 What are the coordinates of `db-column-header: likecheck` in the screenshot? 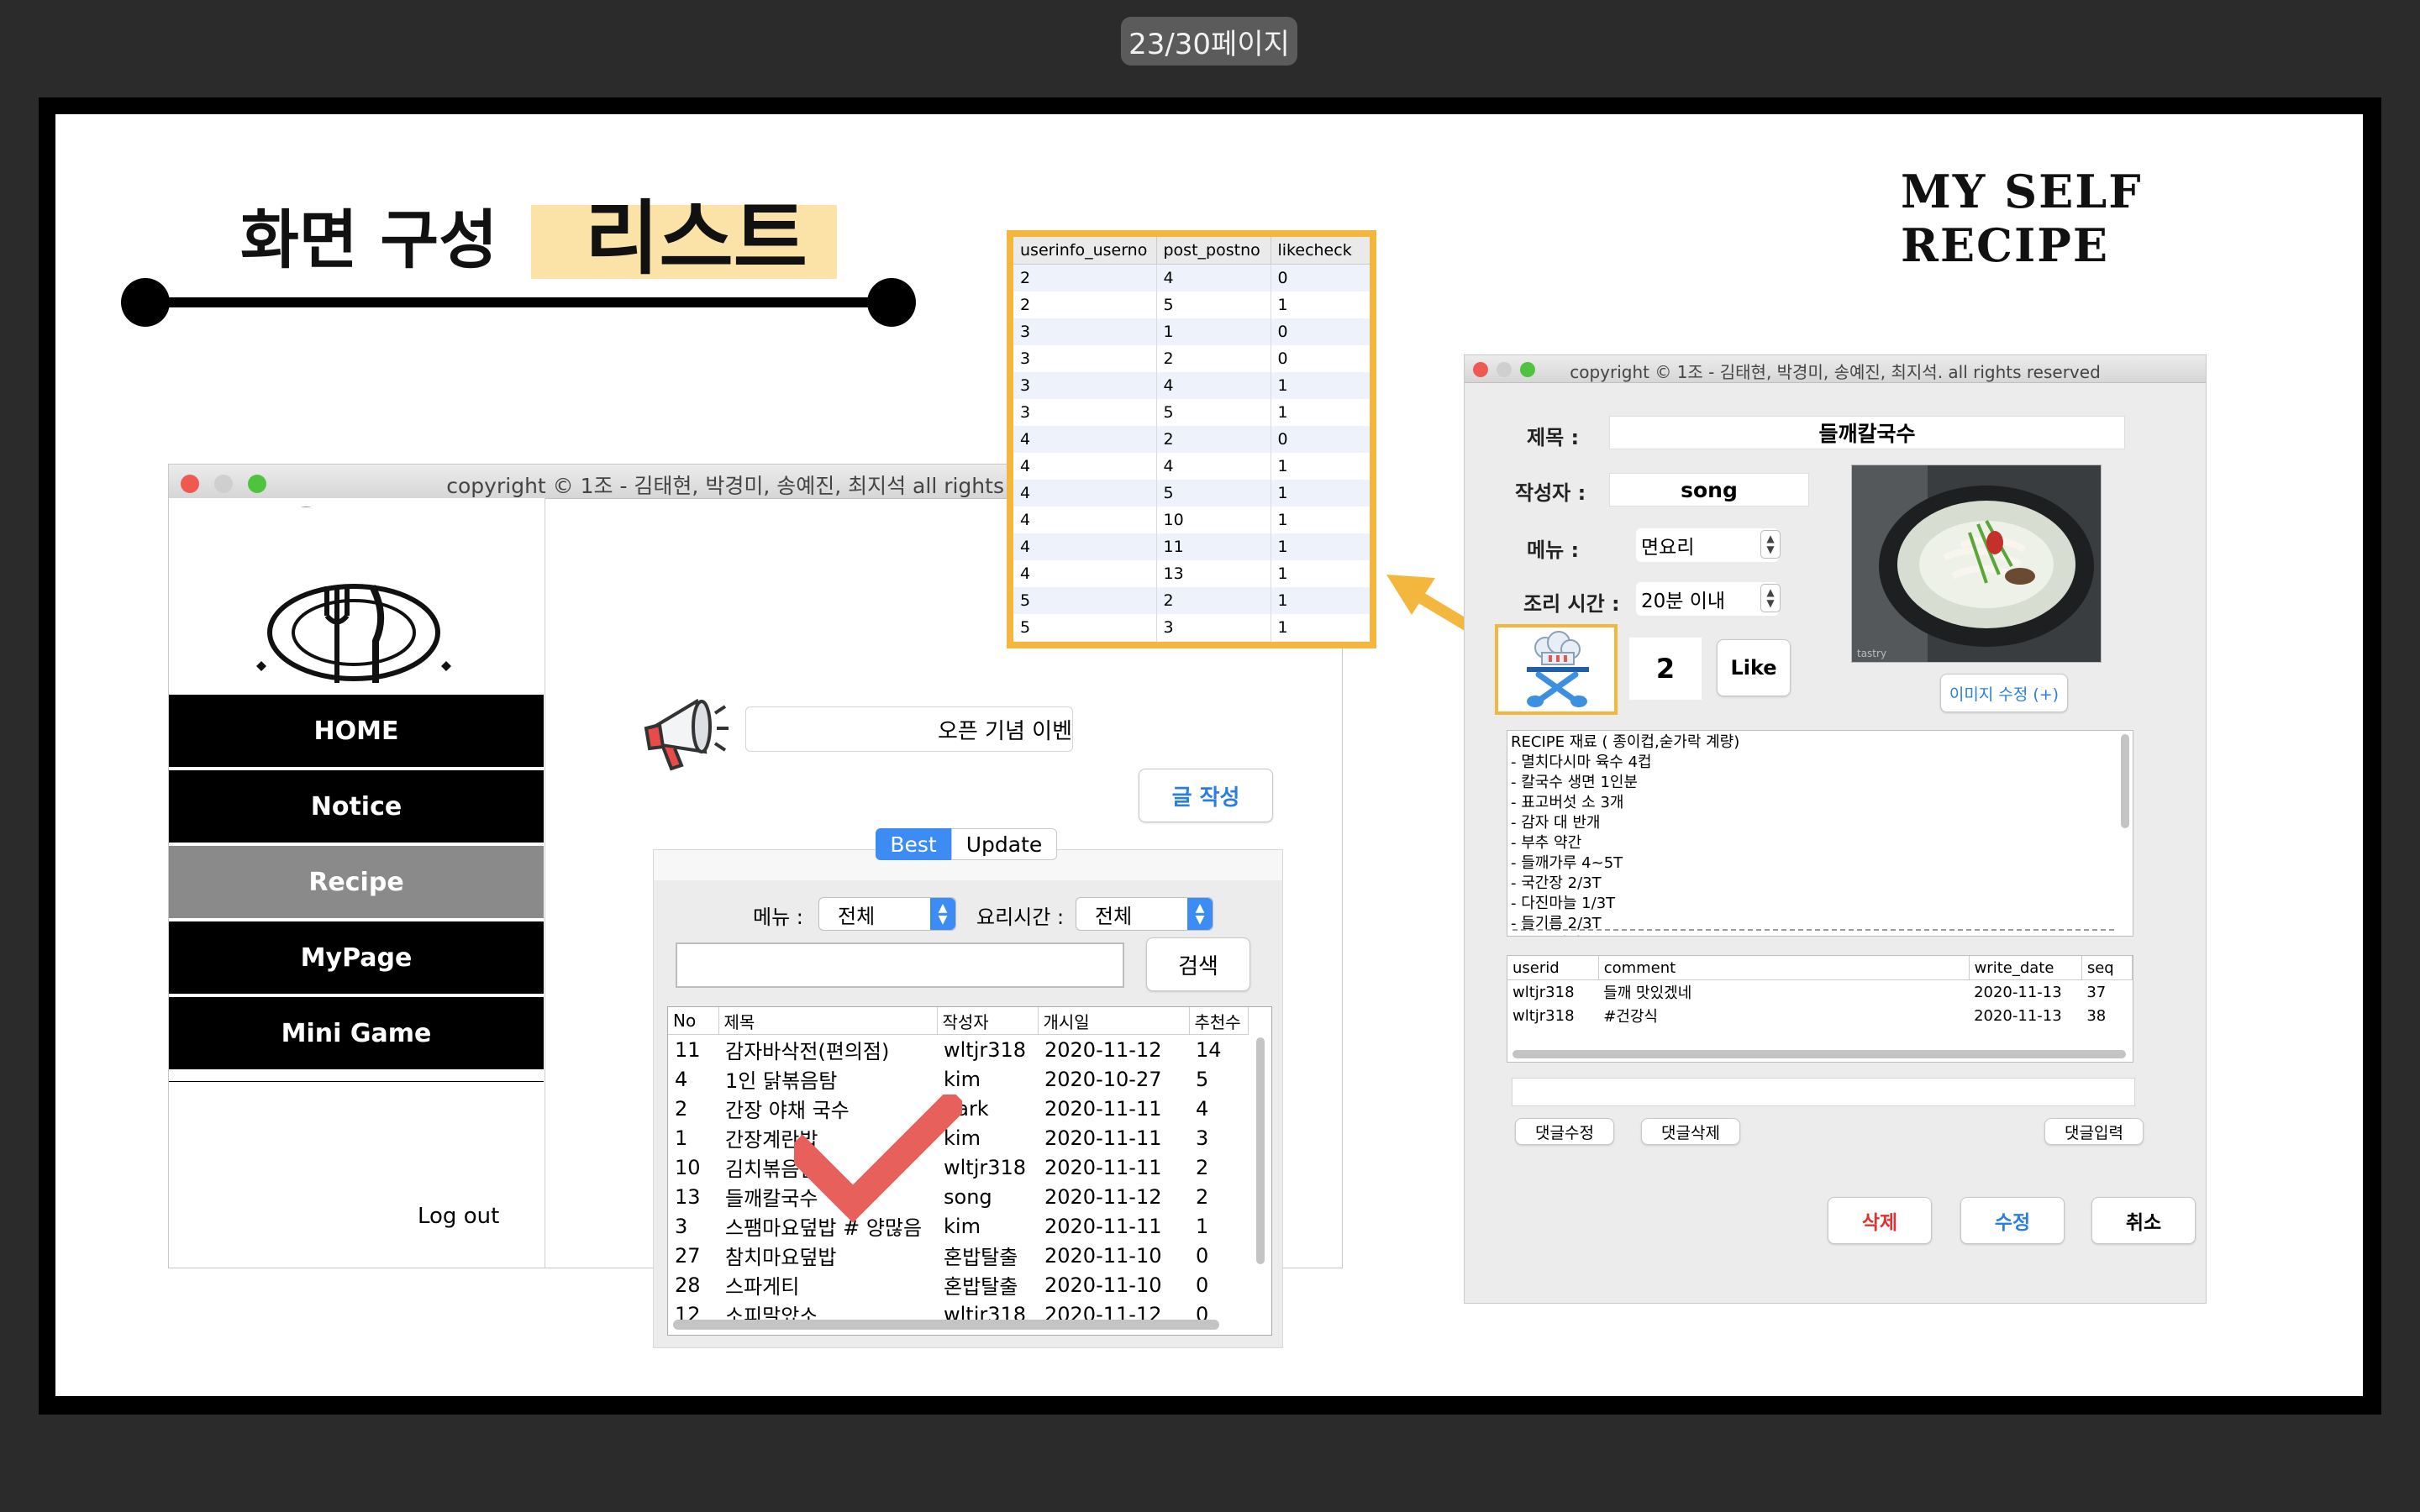 It's located at (1320, 251).